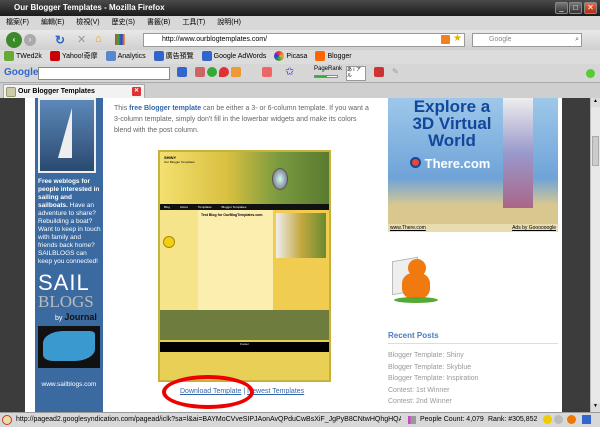 This screenshot has width=600, height=427. Describe the element at coordinates (183, 72) in the screenshot. I see `google-search-icon` at that location.